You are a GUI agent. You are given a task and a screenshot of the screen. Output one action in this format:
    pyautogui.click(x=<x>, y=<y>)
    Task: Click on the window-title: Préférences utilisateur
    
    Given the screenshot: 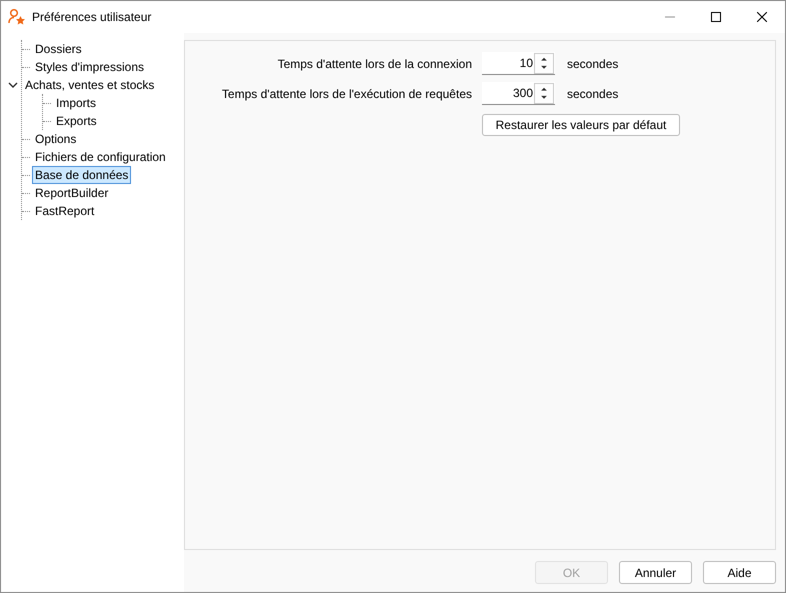 What is the action you would take?
    pyautogui.click(x=92, y=17)
    